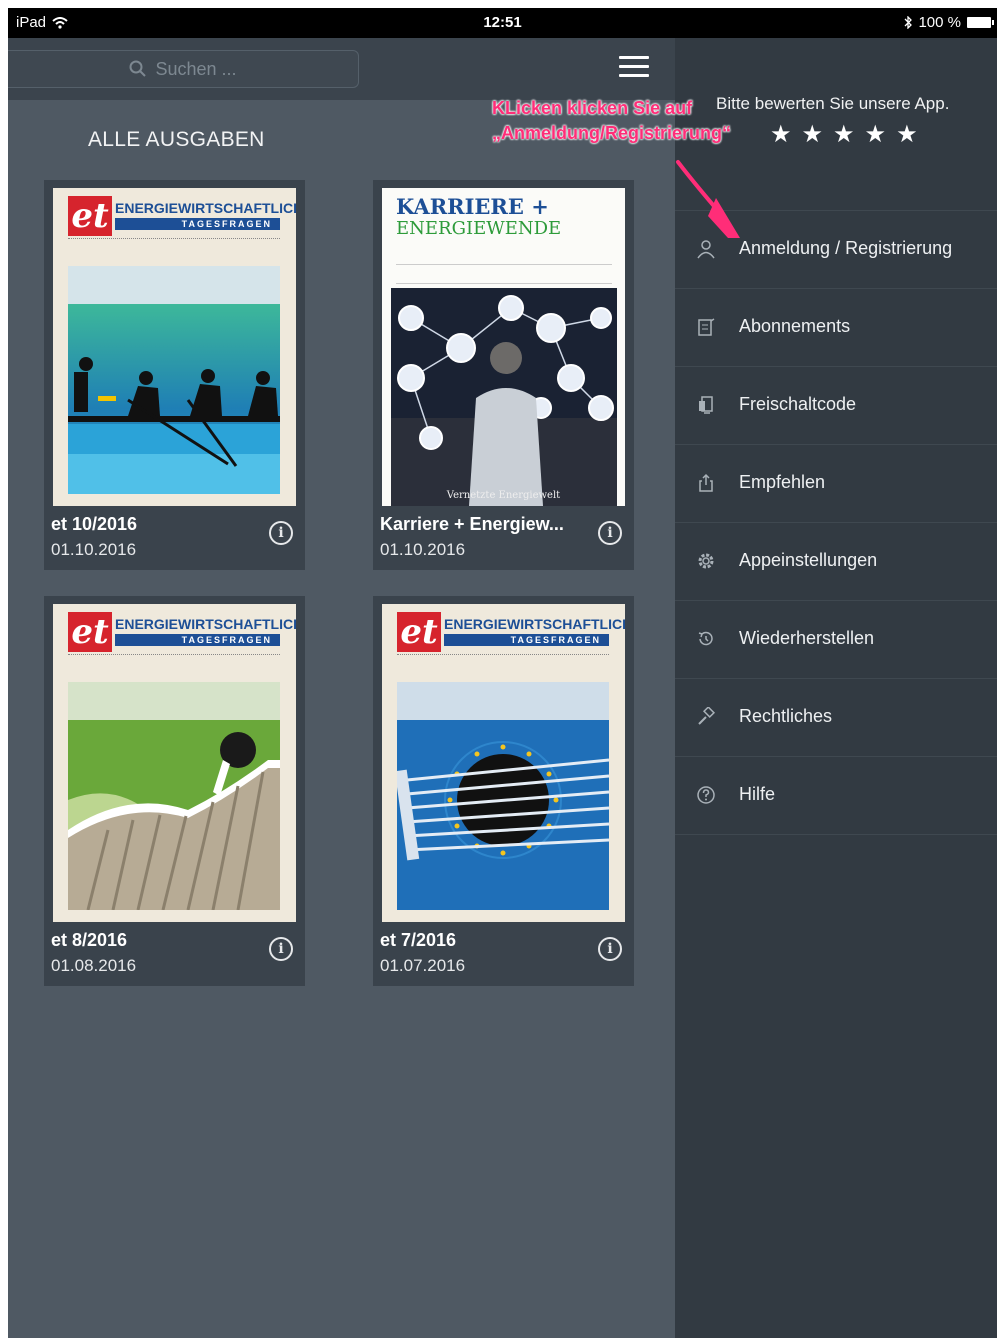 Image resolution: width=997 pixels, height=1338 pixels. I want to click on help-icon, so click(706, 796).